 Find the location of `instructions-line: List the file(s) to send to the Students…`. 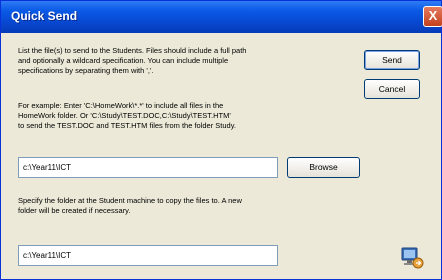

instructions-line: List the file(s) to send to the Students… is located at coordinates (132, 50).